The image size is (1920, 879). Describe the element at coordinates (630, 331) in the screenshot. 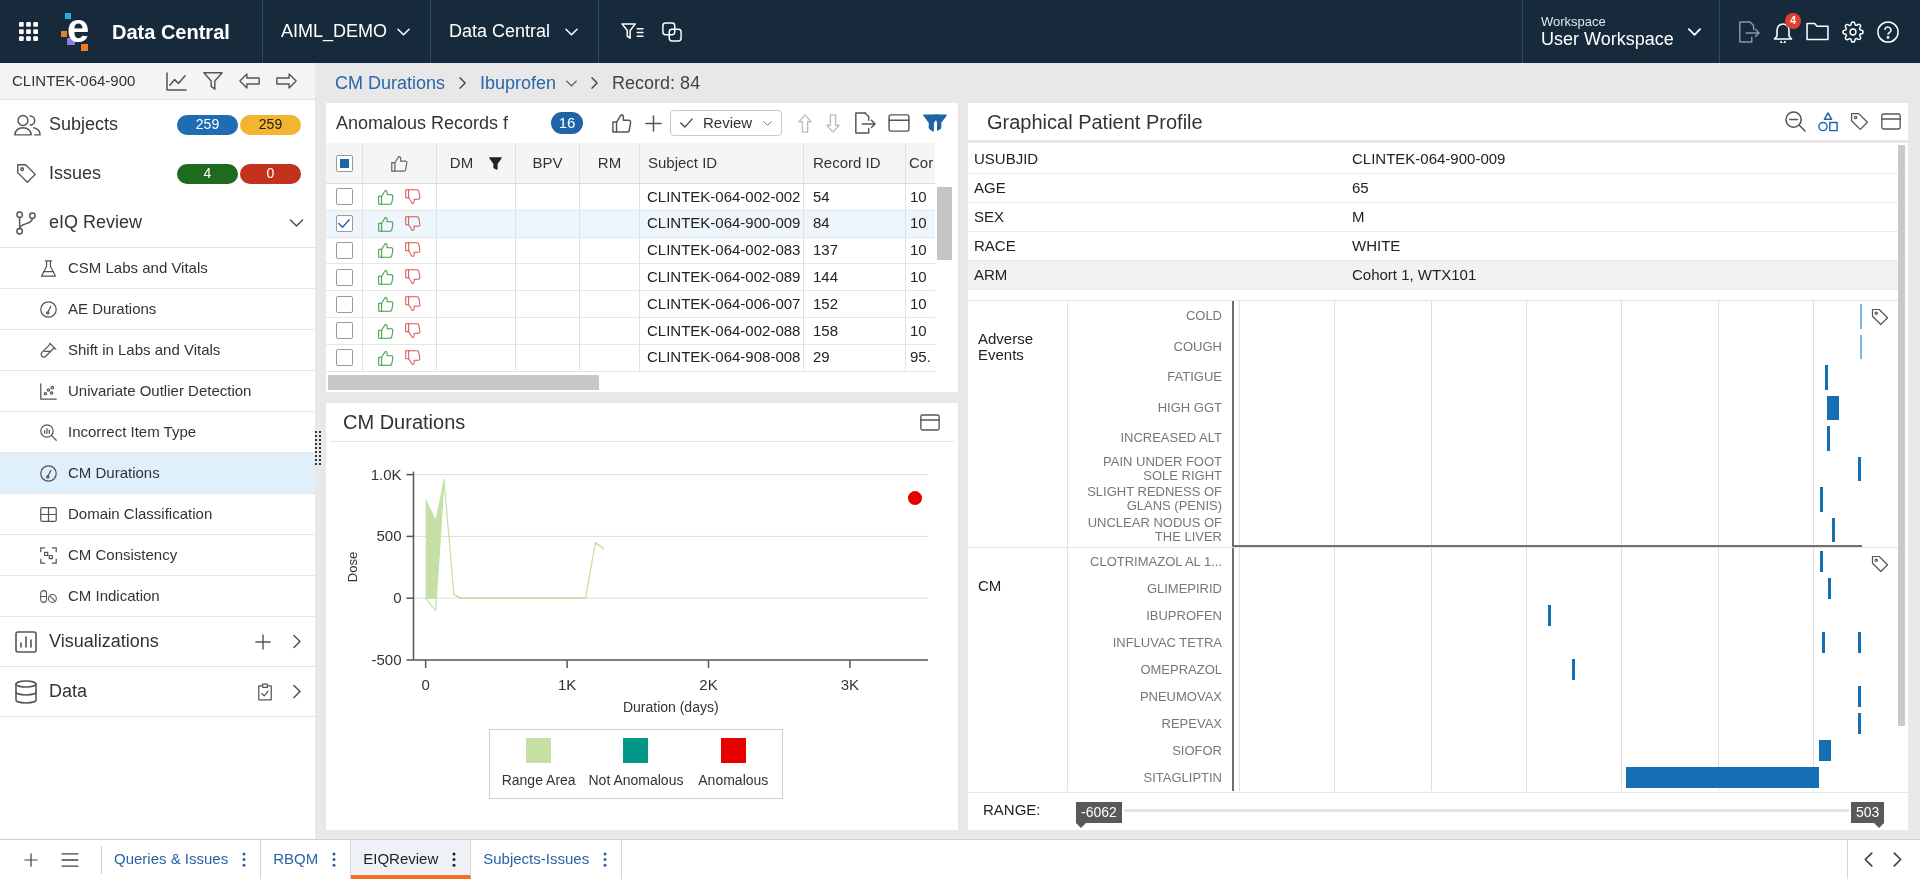

I see `table-row: CLINTEK-064-002-088 158 10` at that location.